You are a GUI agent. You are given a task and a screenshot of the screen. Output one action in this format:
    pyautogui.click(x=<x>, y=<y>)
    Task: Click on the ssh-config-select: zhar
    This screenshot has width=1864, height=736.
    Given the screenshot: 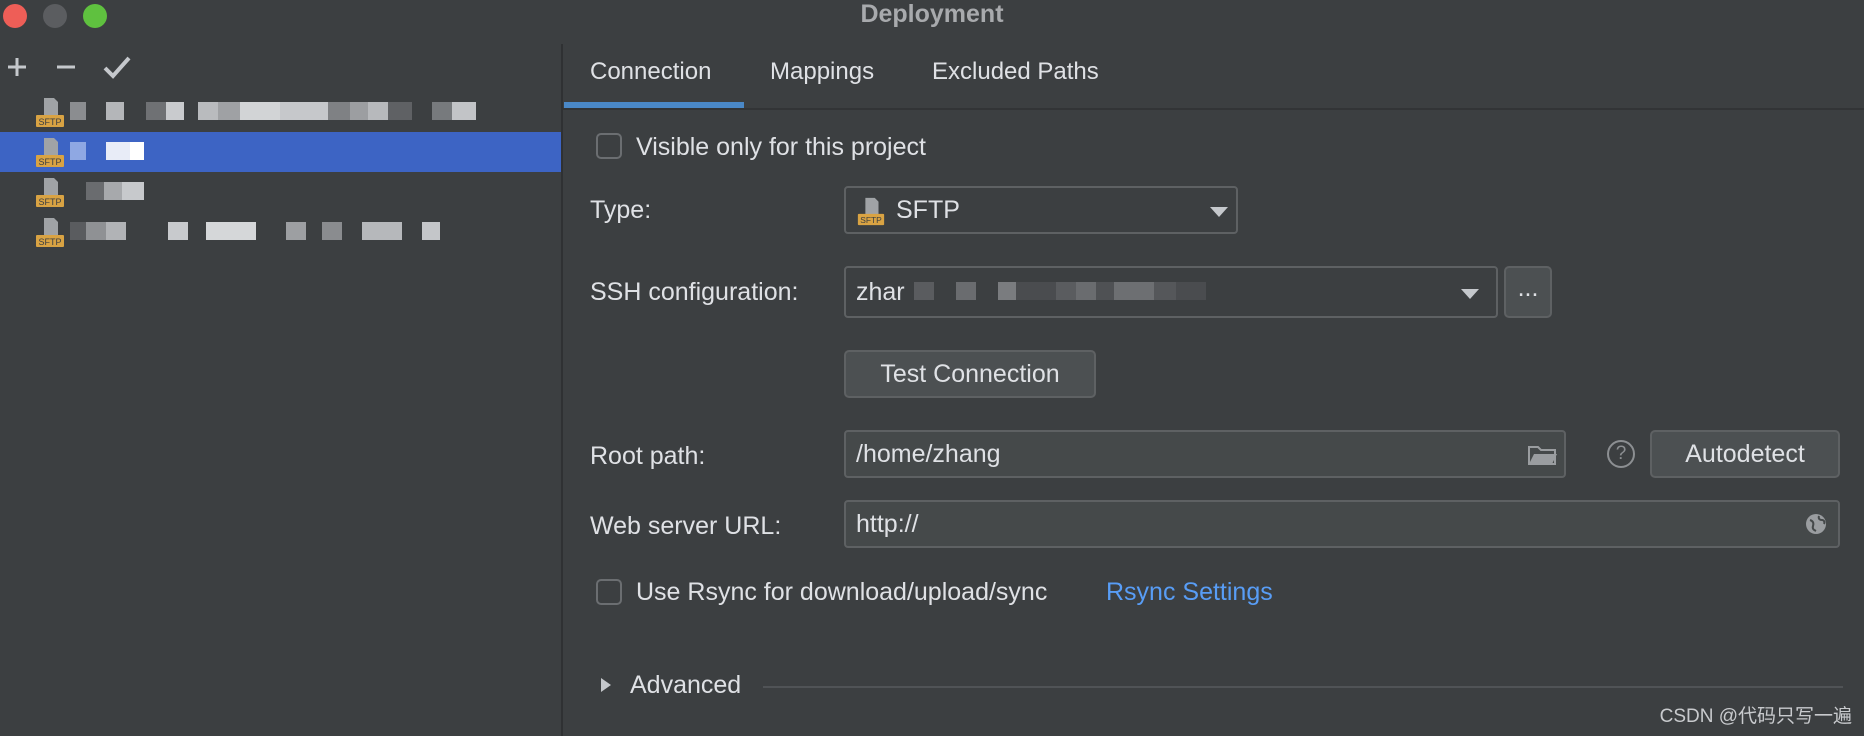 What is the action you would take?
    pyautogui.click(x=1171, y=292)
    